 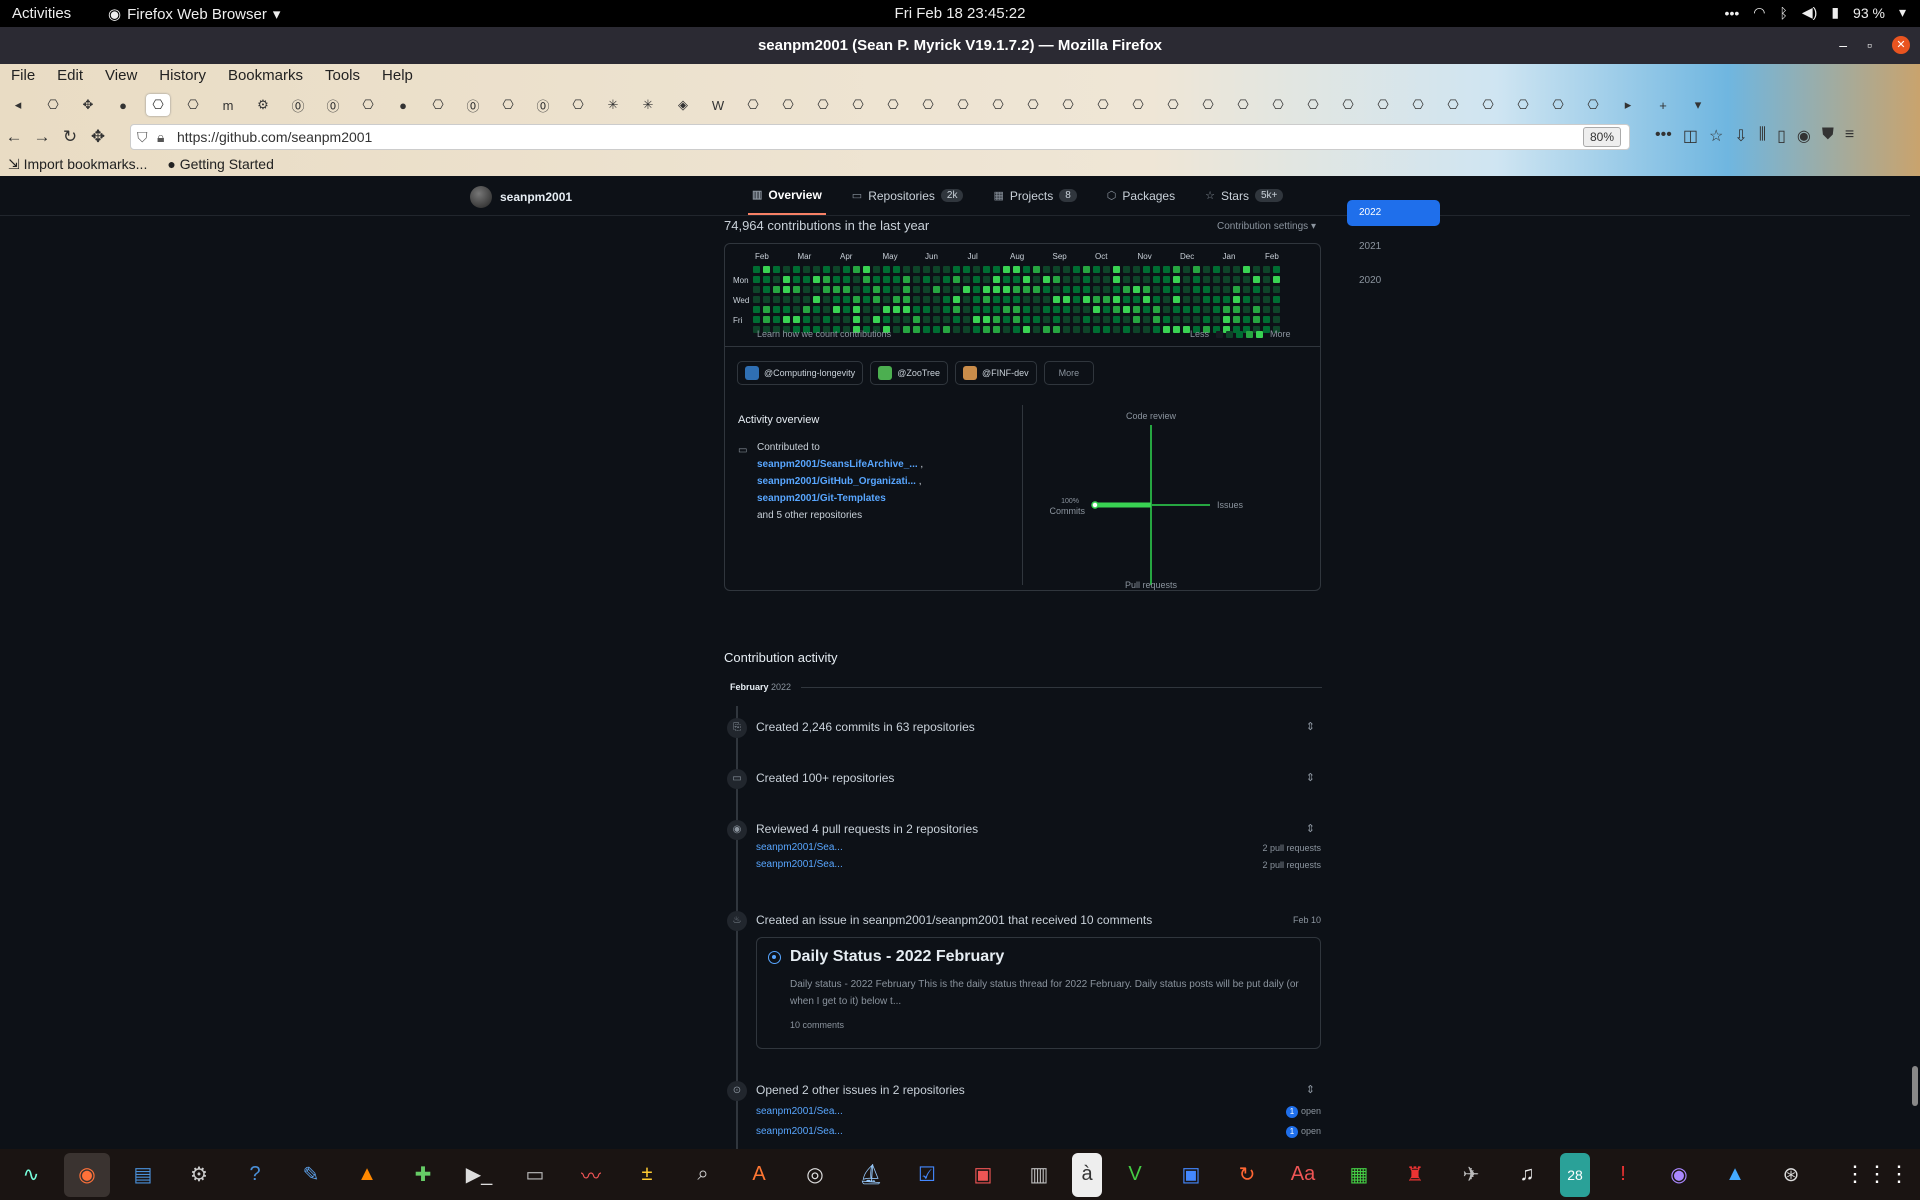 I want to click on timeline-item-text: Created 100+ repositories, so click(x=825, y=778).